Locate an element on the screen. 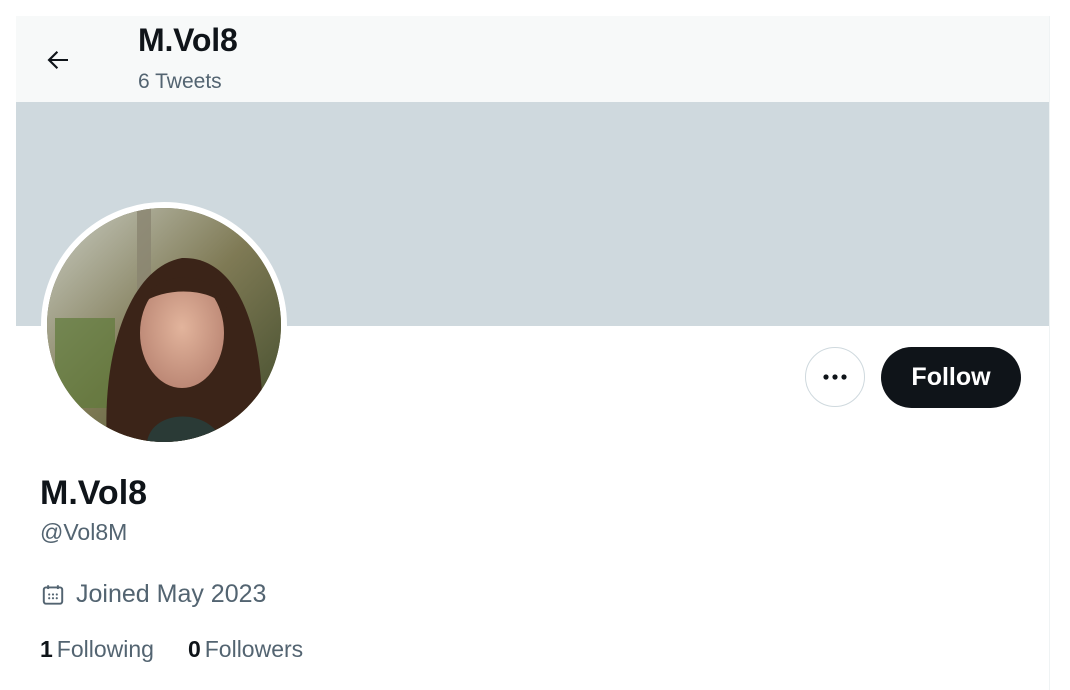  header-title: M.Vol8 is located at coordinates (188, 40).